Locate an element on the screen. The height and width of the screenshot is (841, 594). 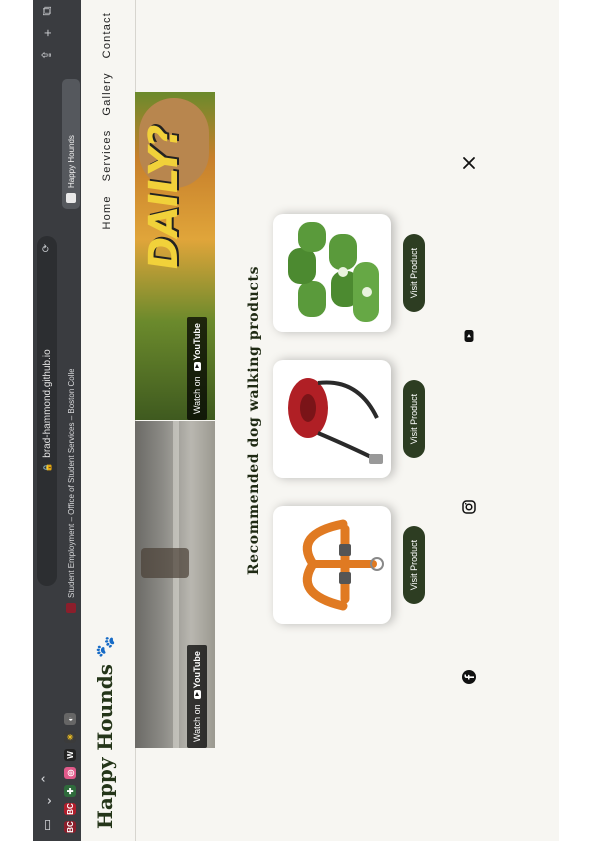
lock-icon: 🔒 is located at coordinates (47, 467).